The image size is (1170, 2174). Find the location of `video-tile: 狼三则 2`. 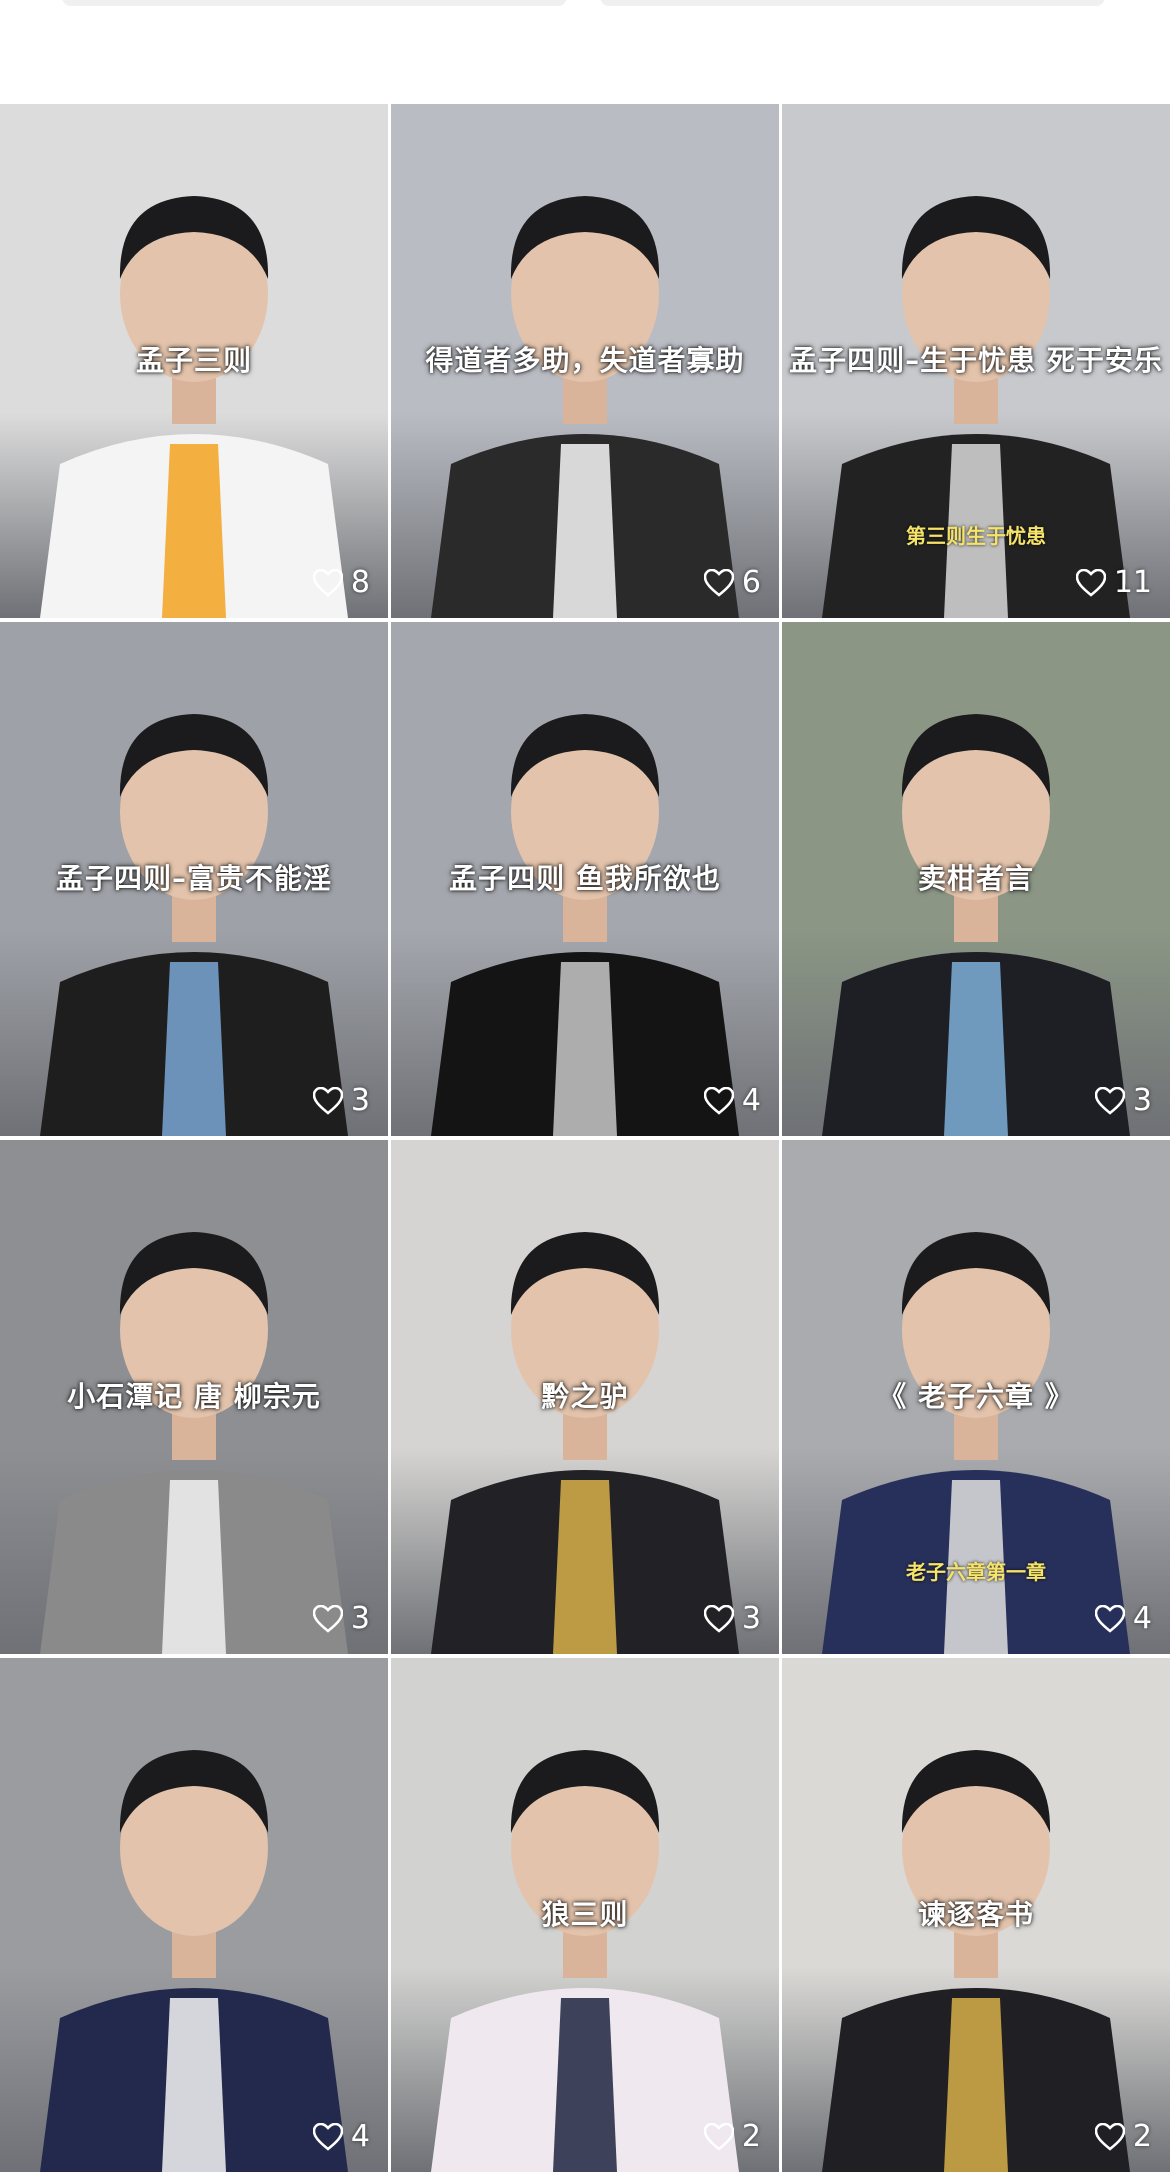

video-tile: 狼三则 2 is located at coordinates (585, 1915).